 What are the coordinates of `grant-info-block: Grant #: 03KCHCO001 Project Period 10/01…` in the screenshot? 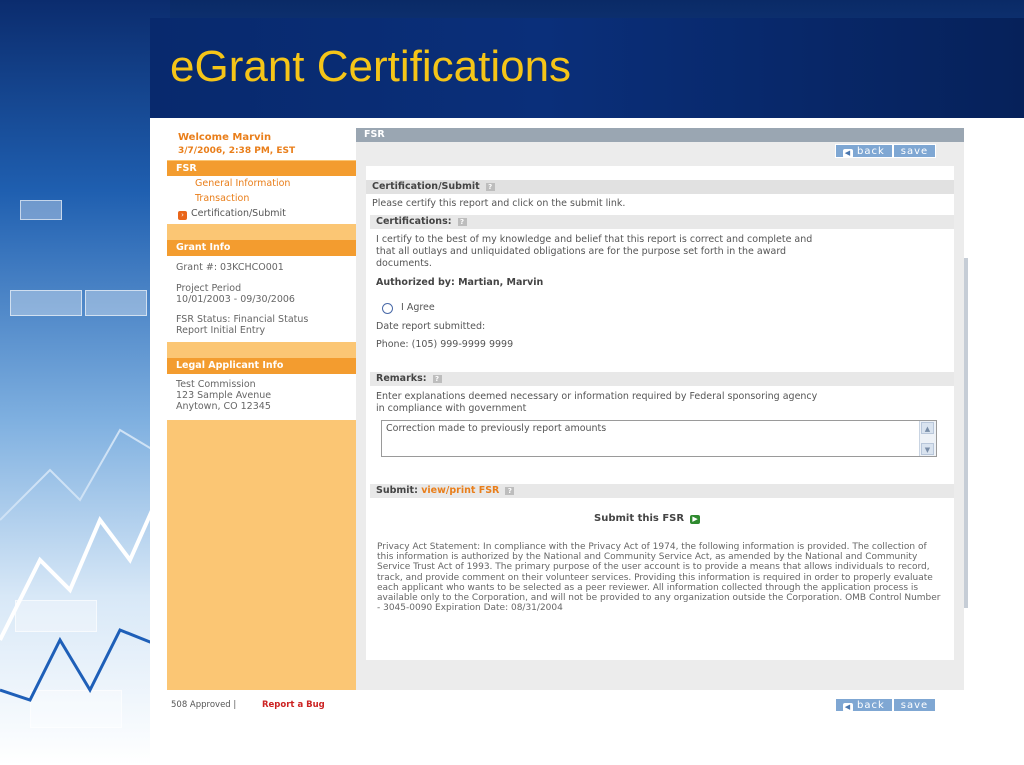 It's located at (261, 299).